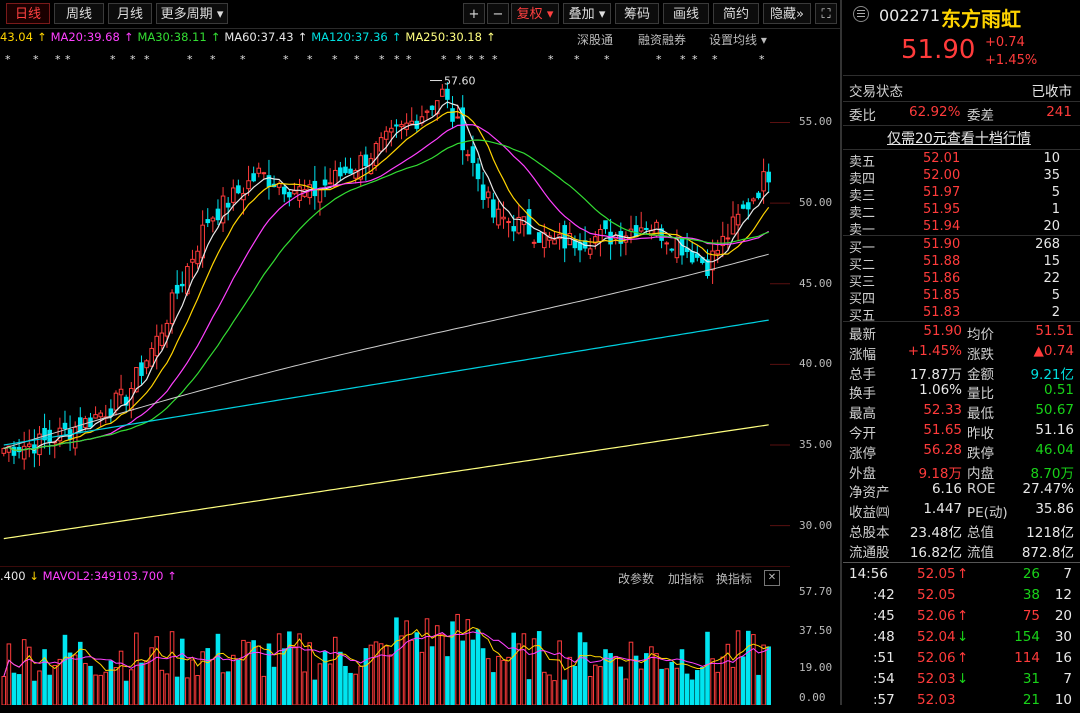 This screenshot has height=713, width=1080. Describe the element at coordinates (861, 14) in the screenshot. I see `menu-icon` at that location.